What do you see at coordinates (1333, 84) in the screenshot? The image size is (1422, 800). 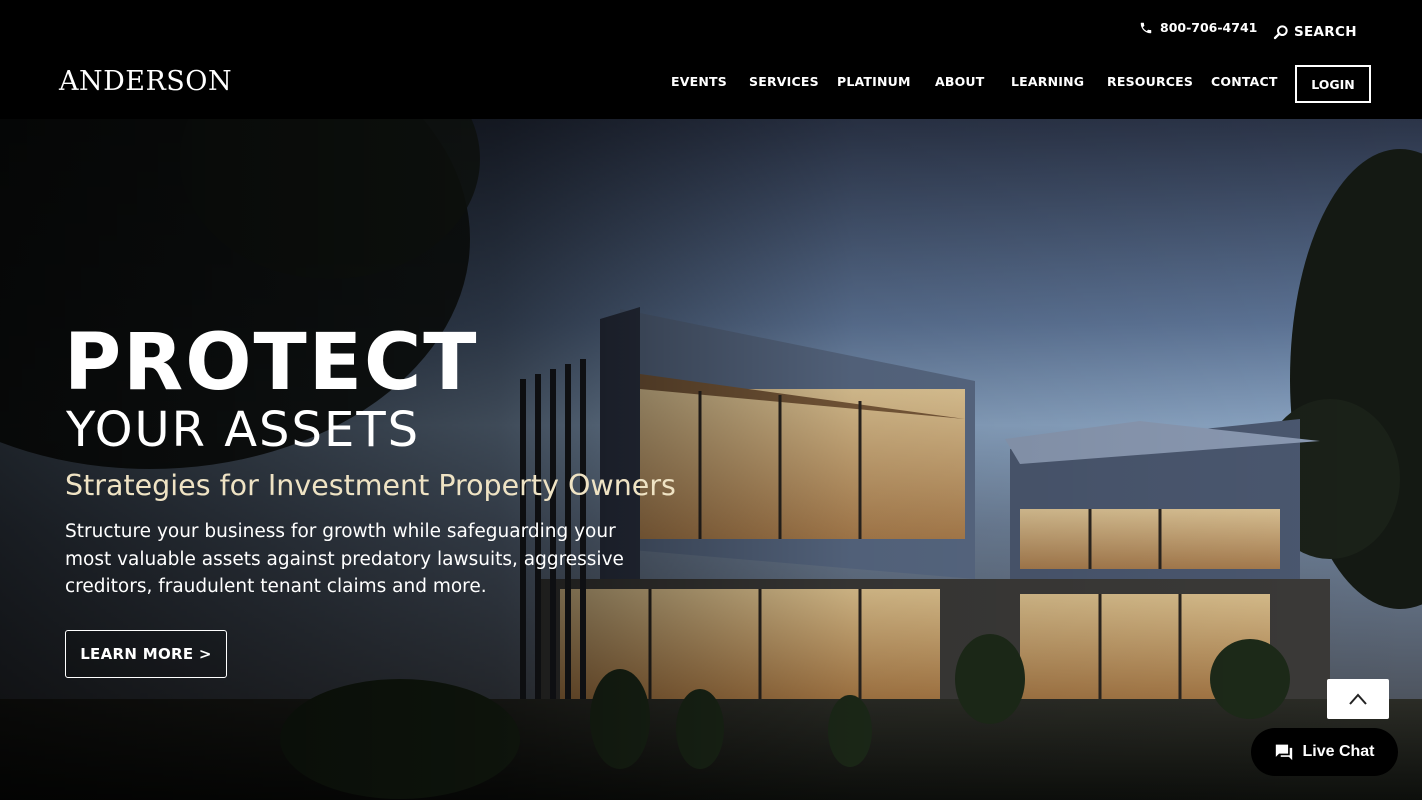 I see `login-button: LOGIN` at bounding box center [1333, 84].